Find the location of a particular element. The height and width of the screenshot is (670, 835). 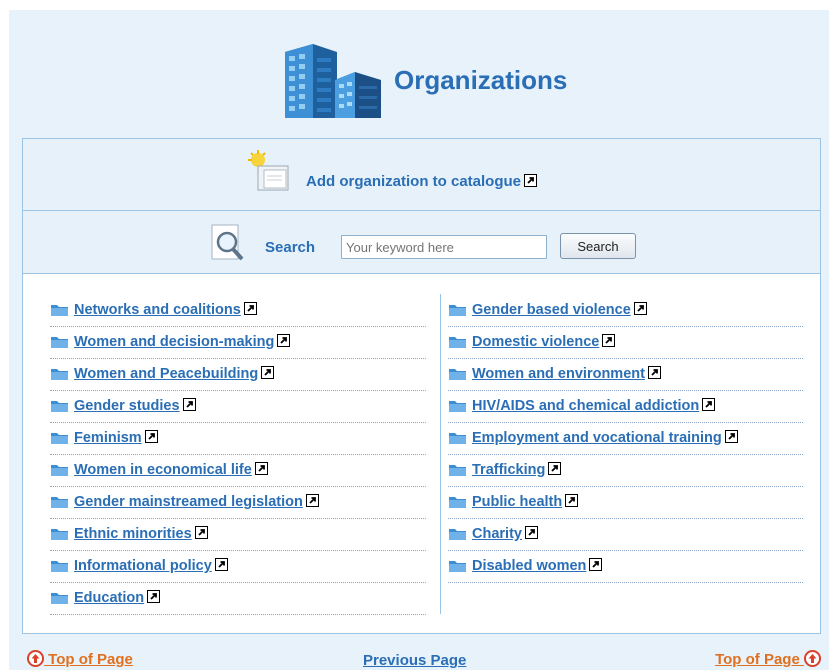

category-label: Women in economical life is located at coordinates (163, 470).